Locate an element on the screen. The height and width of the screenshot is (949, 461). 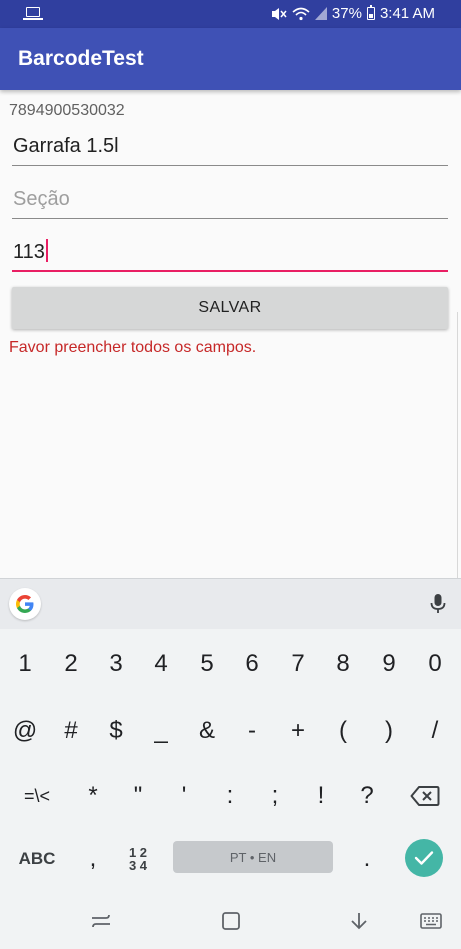
app-bar: BarcodeTest is located at coordinates (230, 59).